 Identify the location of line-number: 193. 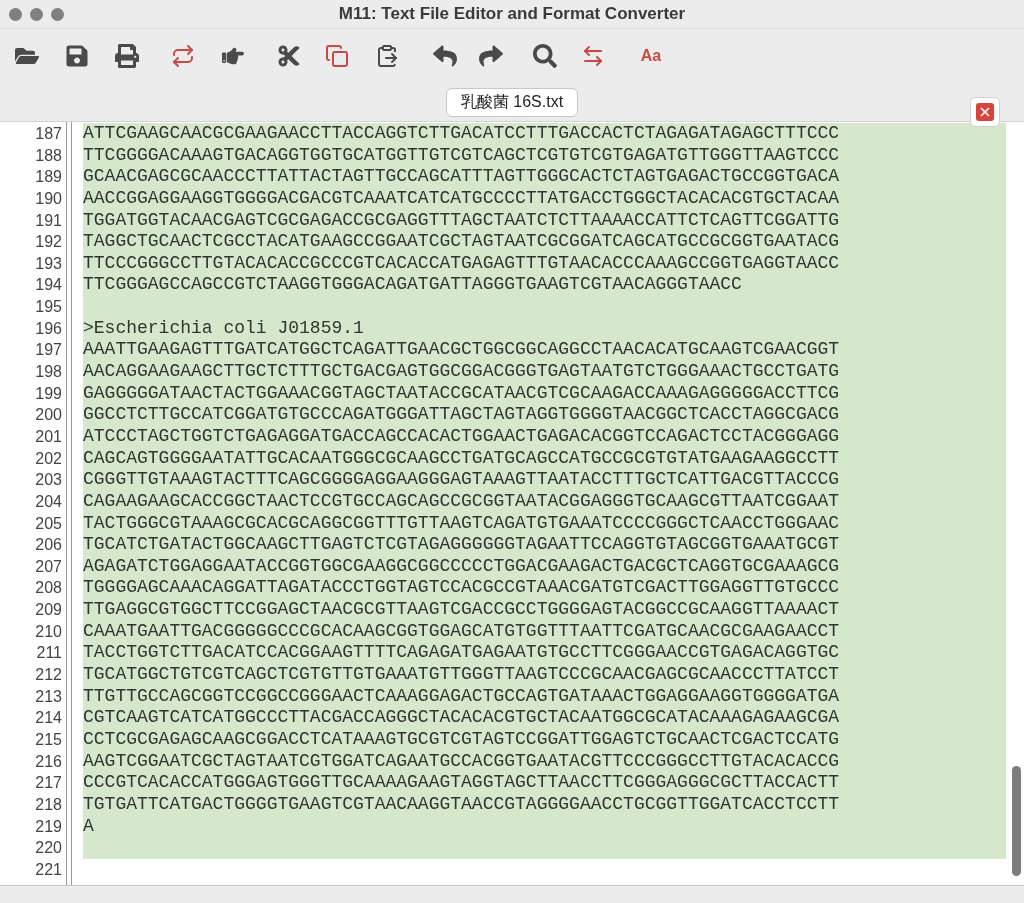
(48, 263).